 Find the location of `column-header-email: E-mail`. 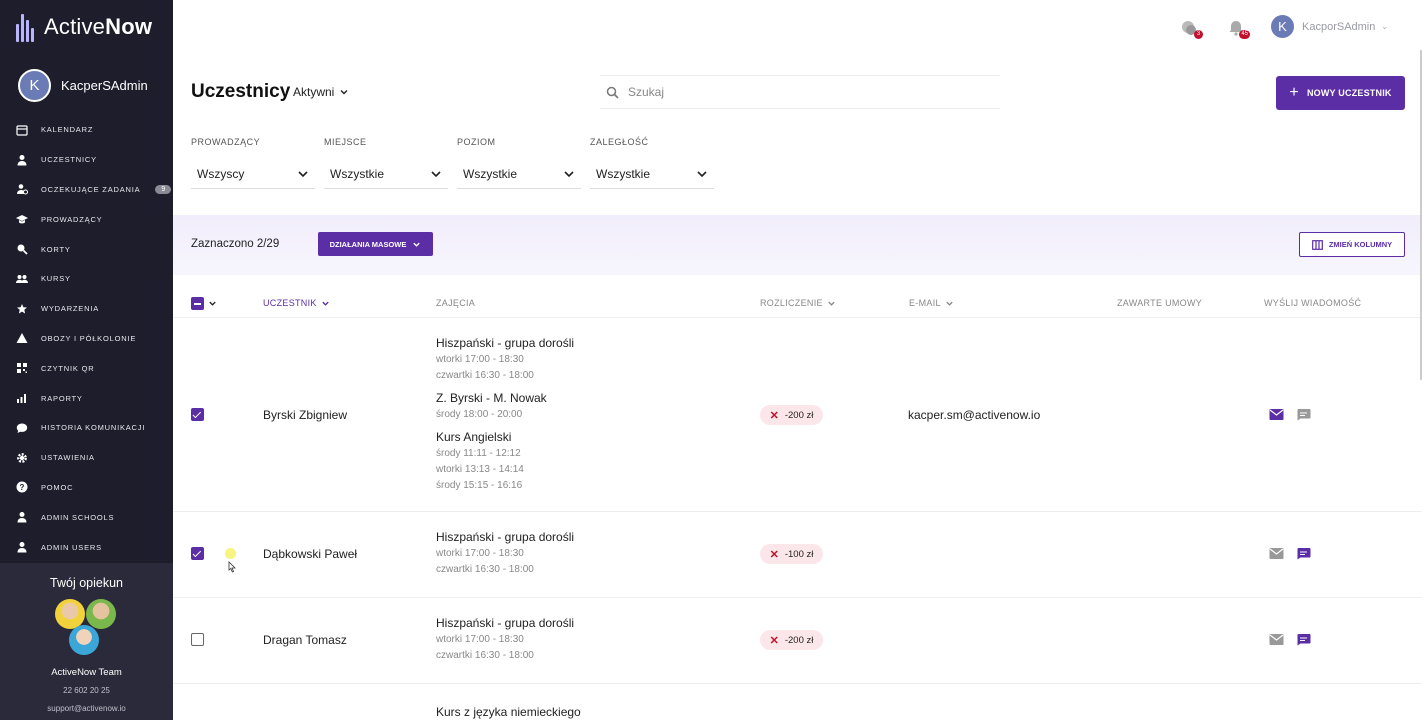

column-header-email: E-mail is located at coordinates (931, 303).